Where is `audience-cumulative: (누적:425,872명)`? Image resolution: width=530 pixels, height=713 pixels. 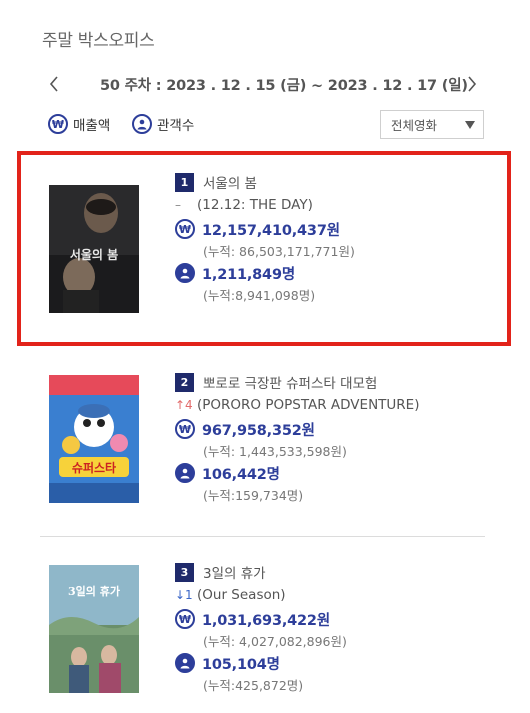 audience-cumulative: (누적:425,872명) is located at coordinates (253, 685).